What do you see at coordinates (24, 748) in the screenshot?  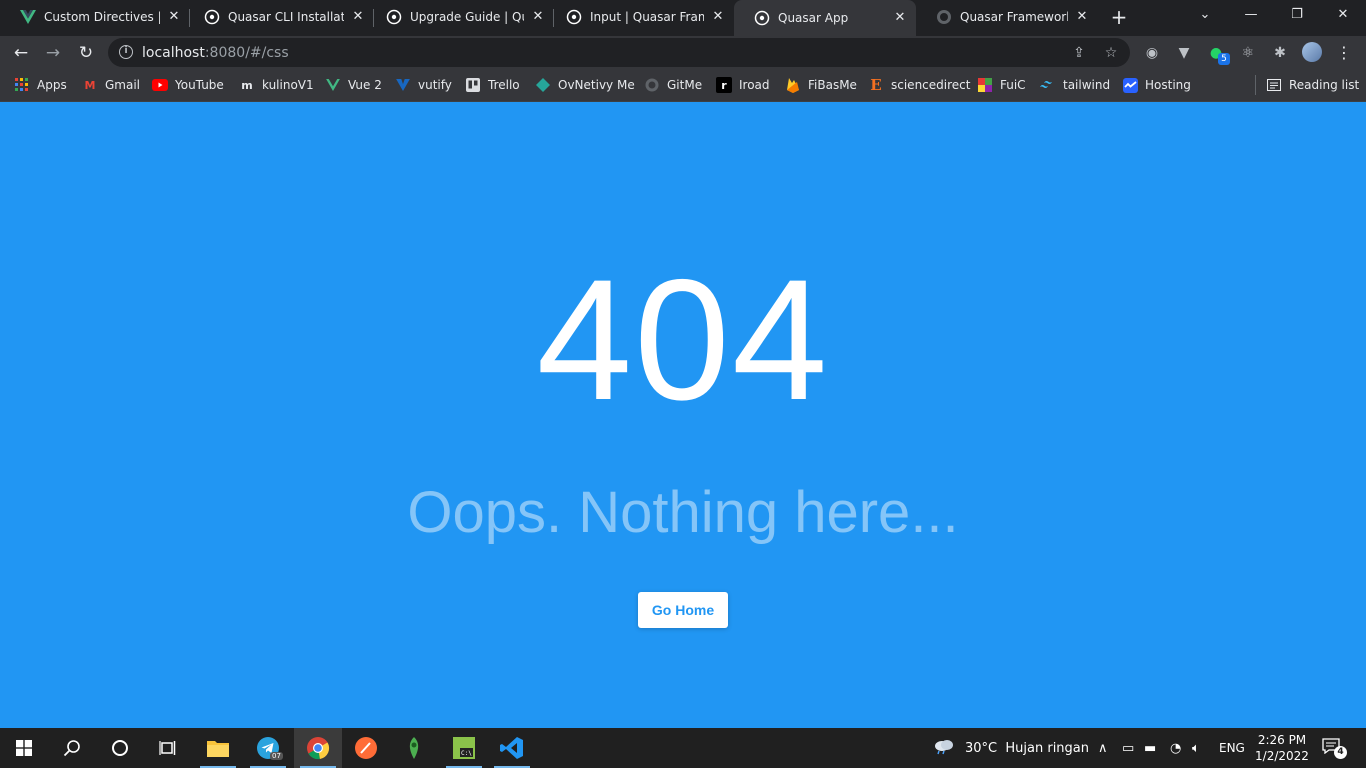 I see `windows-start-icon` at bounding box center [24, 748].